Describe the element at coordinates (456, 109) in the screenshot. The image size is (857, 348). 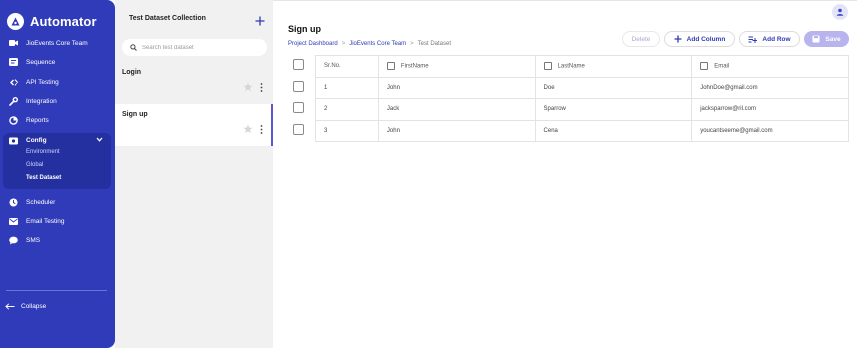
I see `cell-firstname: Jack` at that location.